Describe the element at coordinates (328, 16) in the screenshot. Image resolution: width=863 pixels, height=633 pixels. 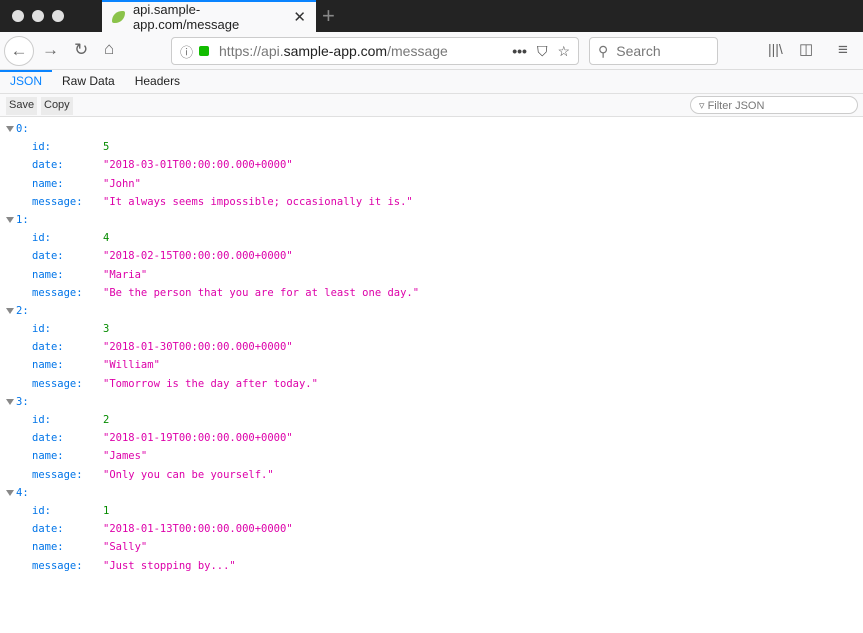
I see `new-tab-button: +` at that location.